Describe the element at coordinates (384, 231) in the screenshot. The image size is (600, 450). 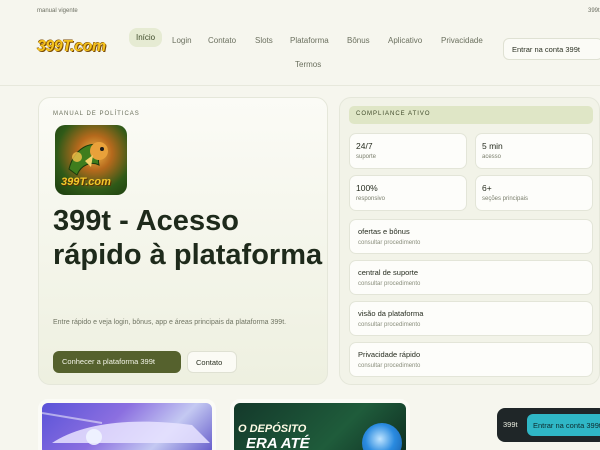
I see `list-item-title: ofertas e bônus` at that location.